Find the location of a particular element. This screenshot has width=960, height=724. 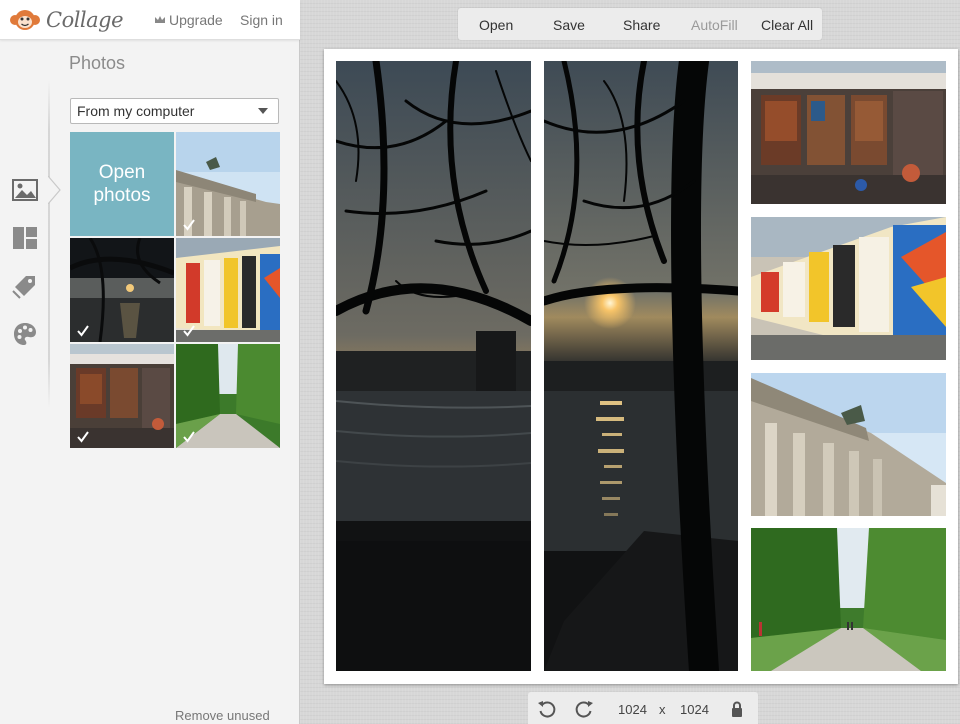

signin-link: Sign in is located at coordinates (261, 20).